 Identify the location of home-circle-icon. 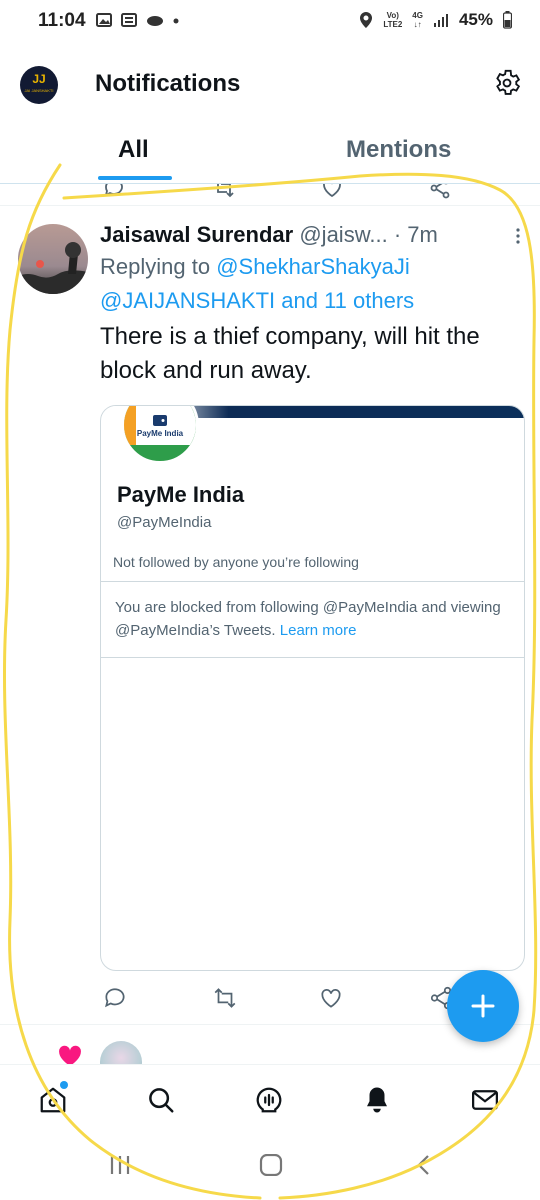
(271, 1165).